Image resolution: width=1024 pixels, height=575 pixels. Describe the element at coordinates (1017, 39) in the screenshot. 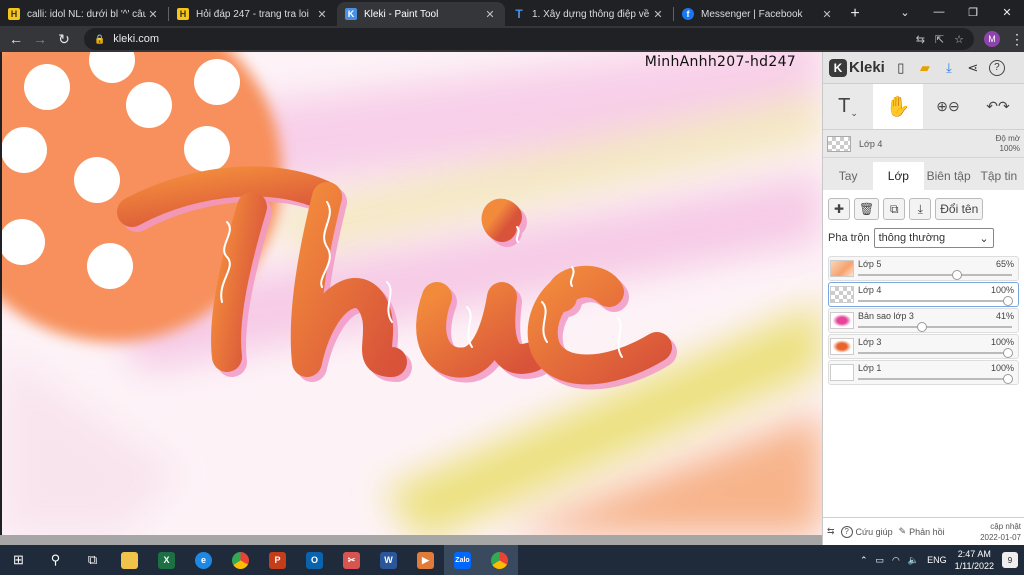

I see `browser-menu-icon: ⋮` at that location.